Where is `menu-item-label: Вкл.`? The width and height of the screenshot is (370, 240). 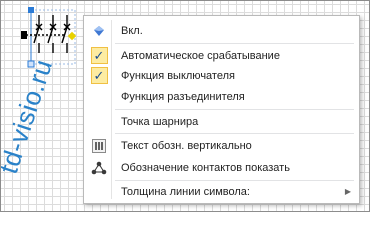 menu-item-label: Вкл. is located at coordinates (132, 30).